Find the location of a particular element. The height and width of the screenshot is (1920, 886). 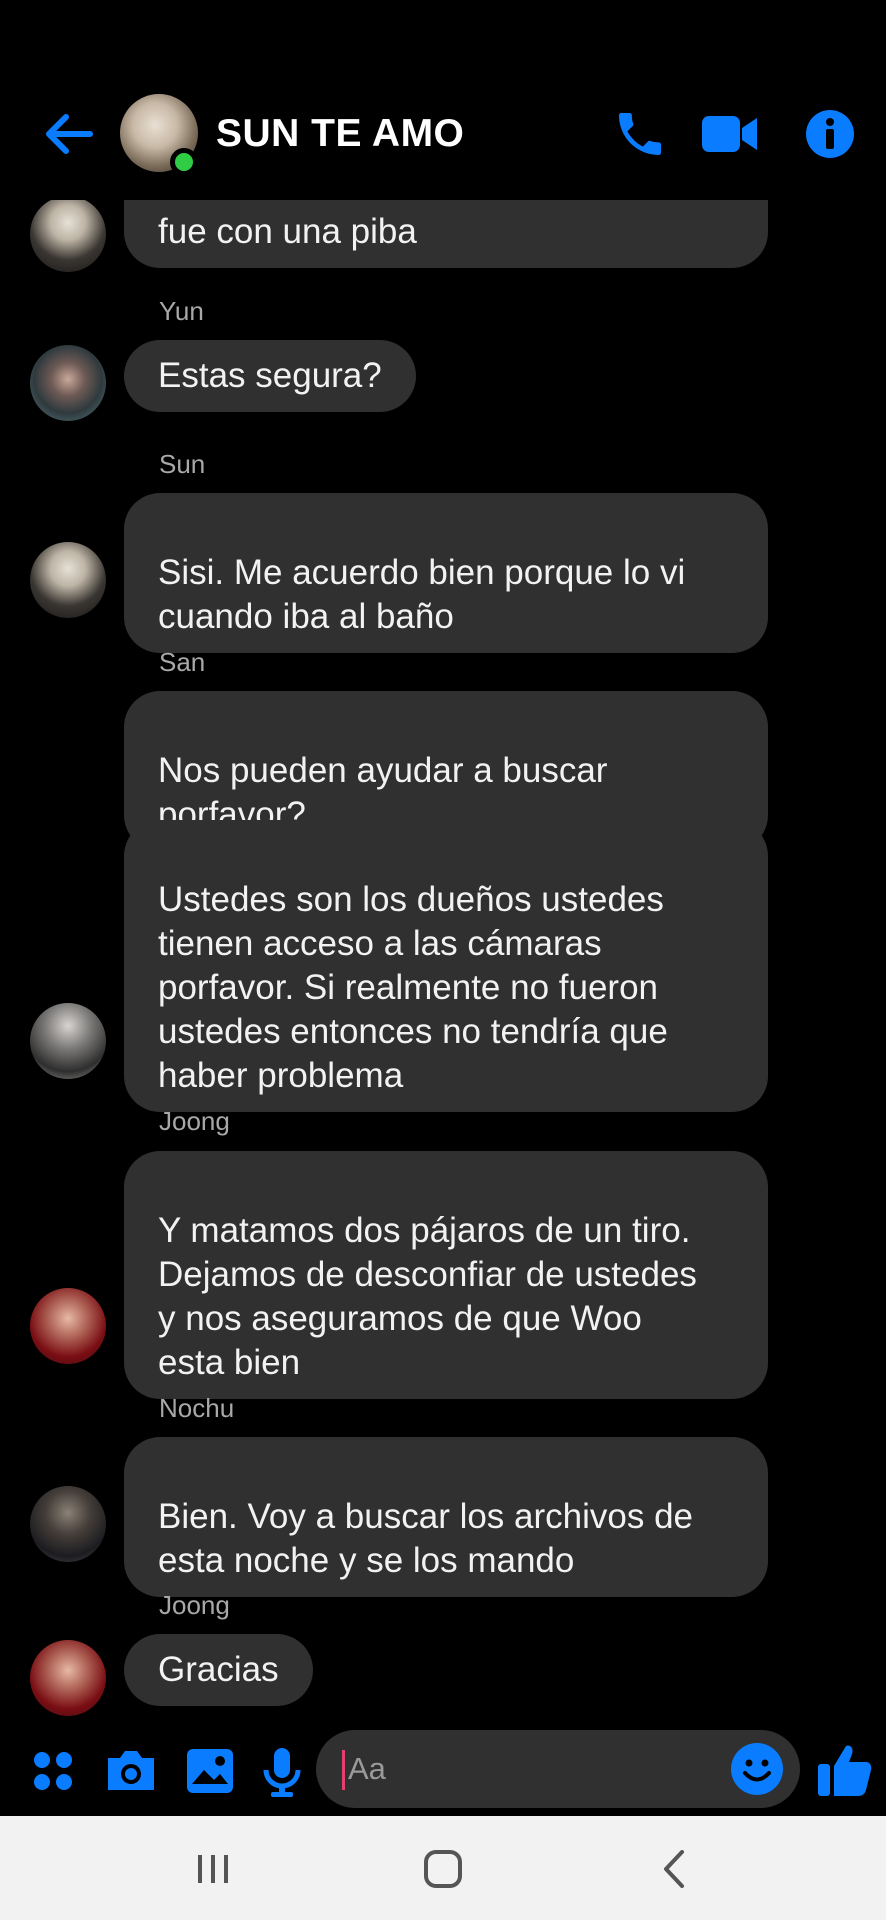

sender-name: Nochu is located at coordinates (197, 1408).